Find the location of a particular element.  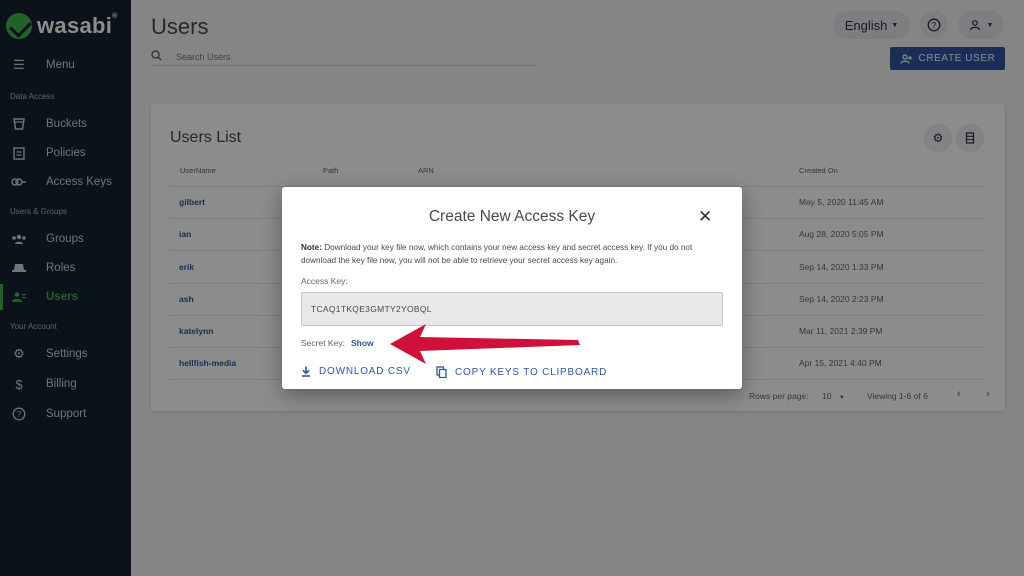

copy-keys-label: COPY KEYS TO CLIPBOARD is located at coordinates (531, 372).